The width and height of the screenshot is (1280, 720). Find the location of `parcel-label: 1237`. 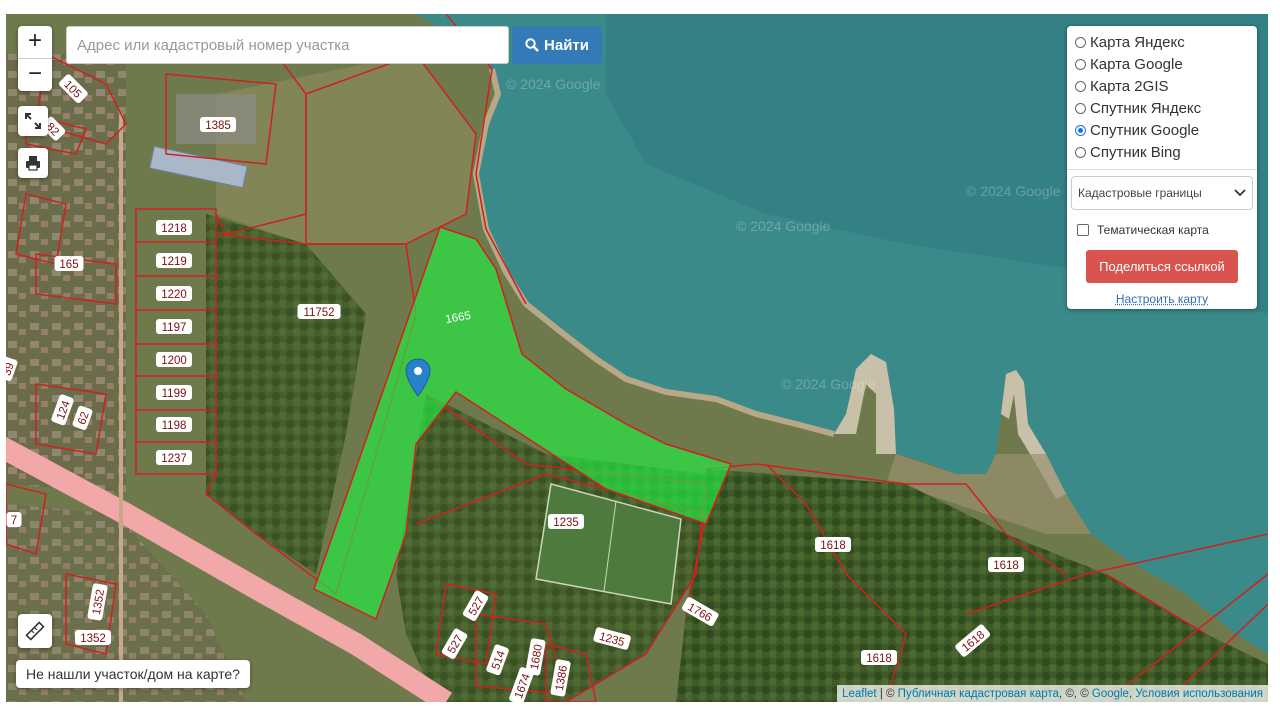

parcel-label: 1237 is located at coordinates (174, 457).